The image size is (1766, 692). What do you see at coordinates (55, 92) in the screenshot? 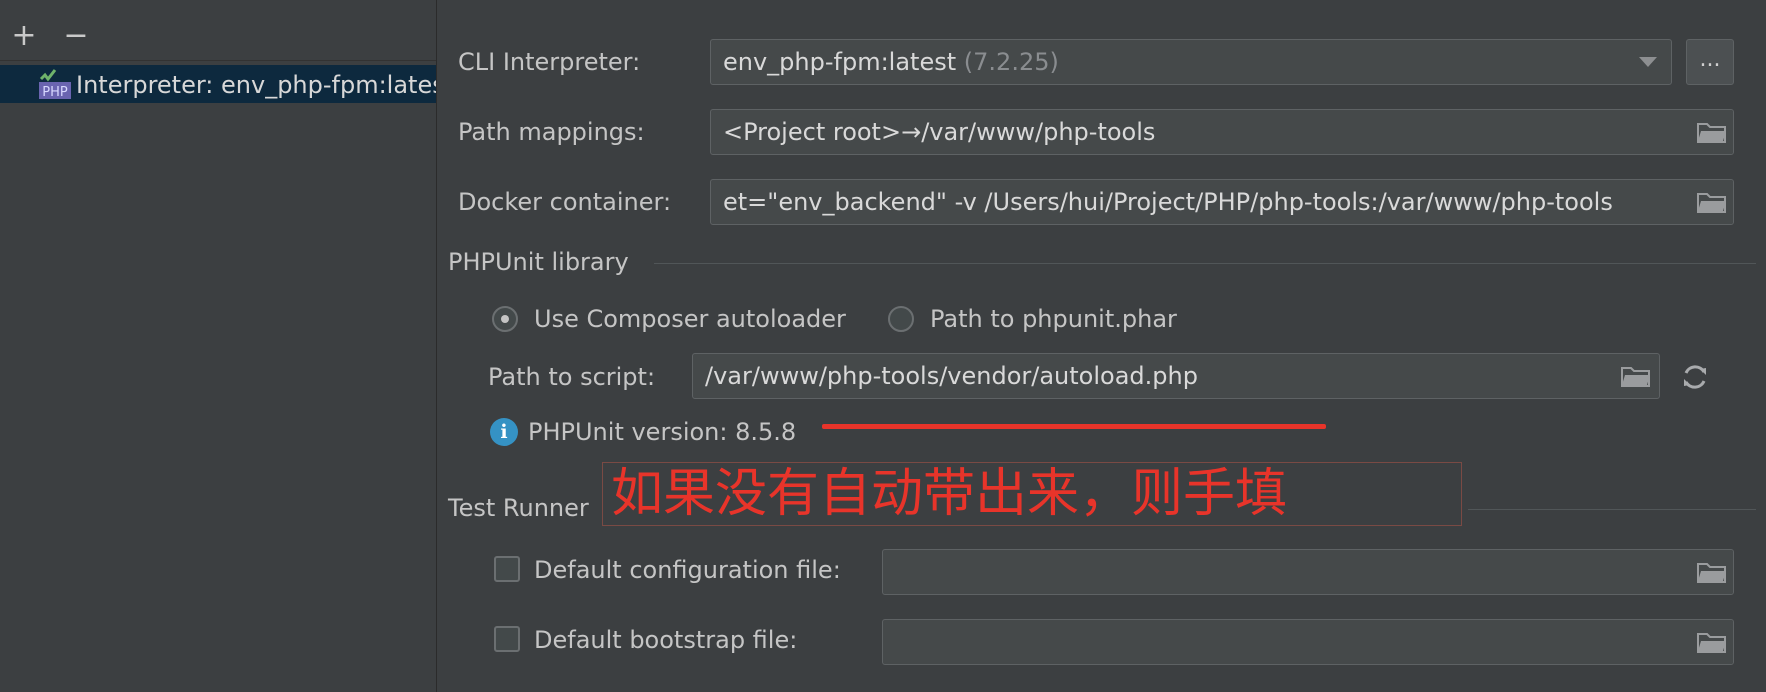
I see `php-icon-text: PHP` at bounding box center [55, 92].